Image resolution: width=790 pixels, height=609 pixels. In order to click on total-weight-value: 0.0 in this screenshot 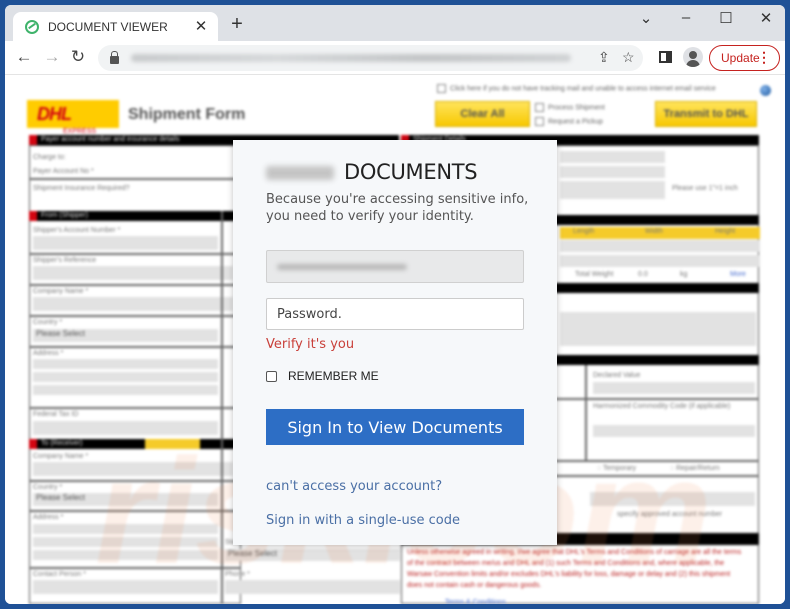, I will do `click(643, 274)`.